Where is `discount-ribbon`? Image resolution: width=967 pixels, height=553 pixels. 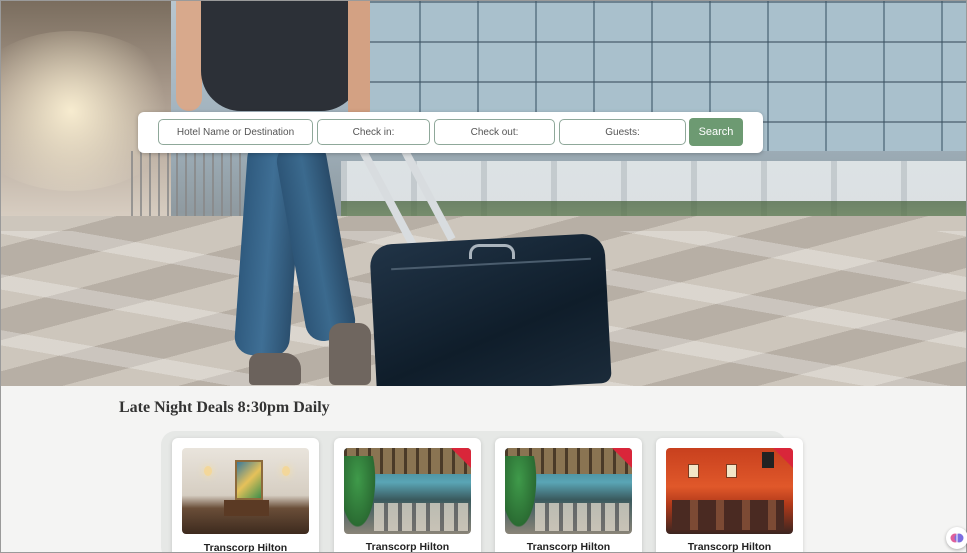
discount-ribbon is located at coordinates (783, 458).